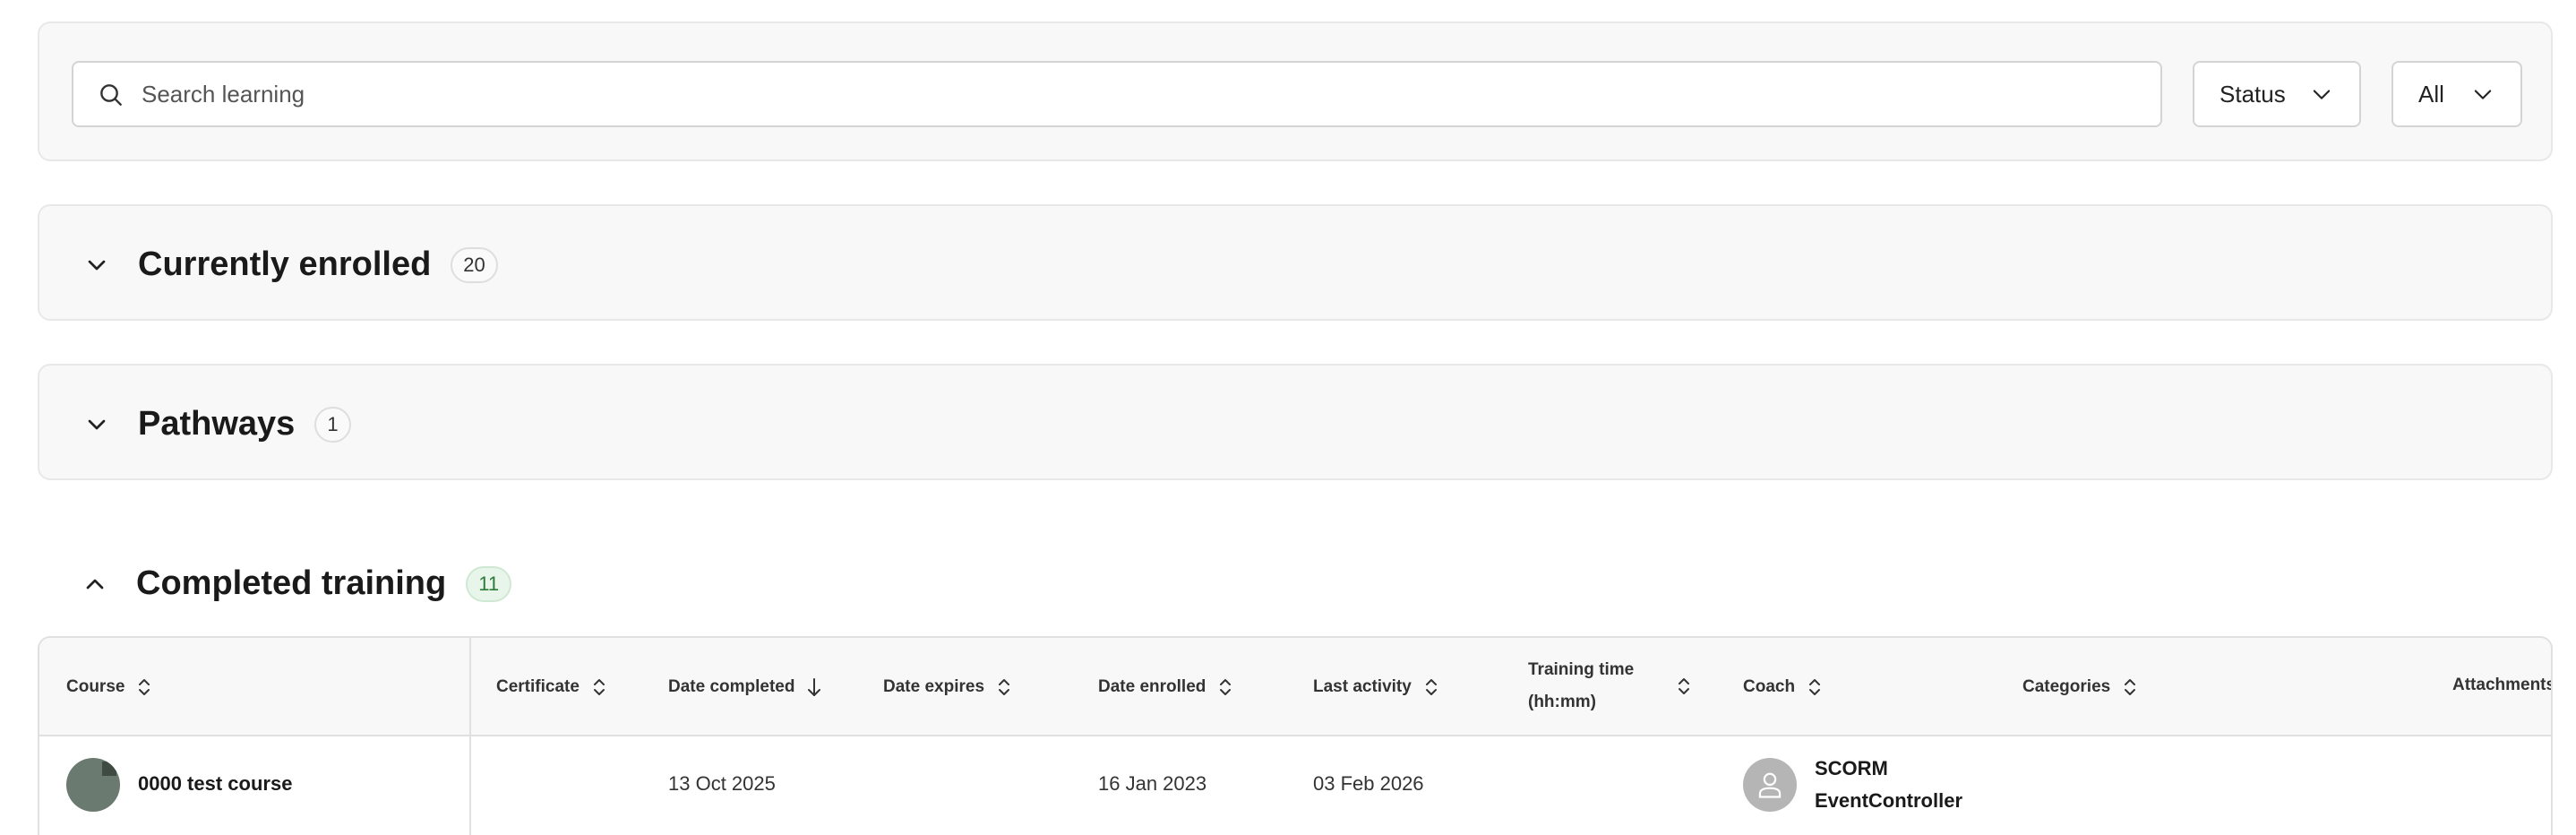 The image size is (2576, 835). What do you see at coordinates (1152, 686) in the screenshot?
I see `column-header-label: Date enrolled` at bounding box center [1152, 686].